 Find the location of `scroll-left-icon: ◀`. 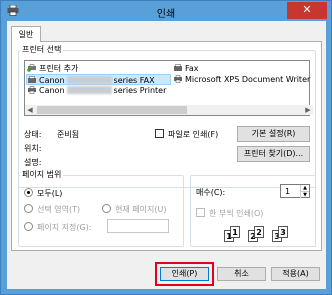

scroll-left-icon: ◀ is located at coordinates (30, 110).